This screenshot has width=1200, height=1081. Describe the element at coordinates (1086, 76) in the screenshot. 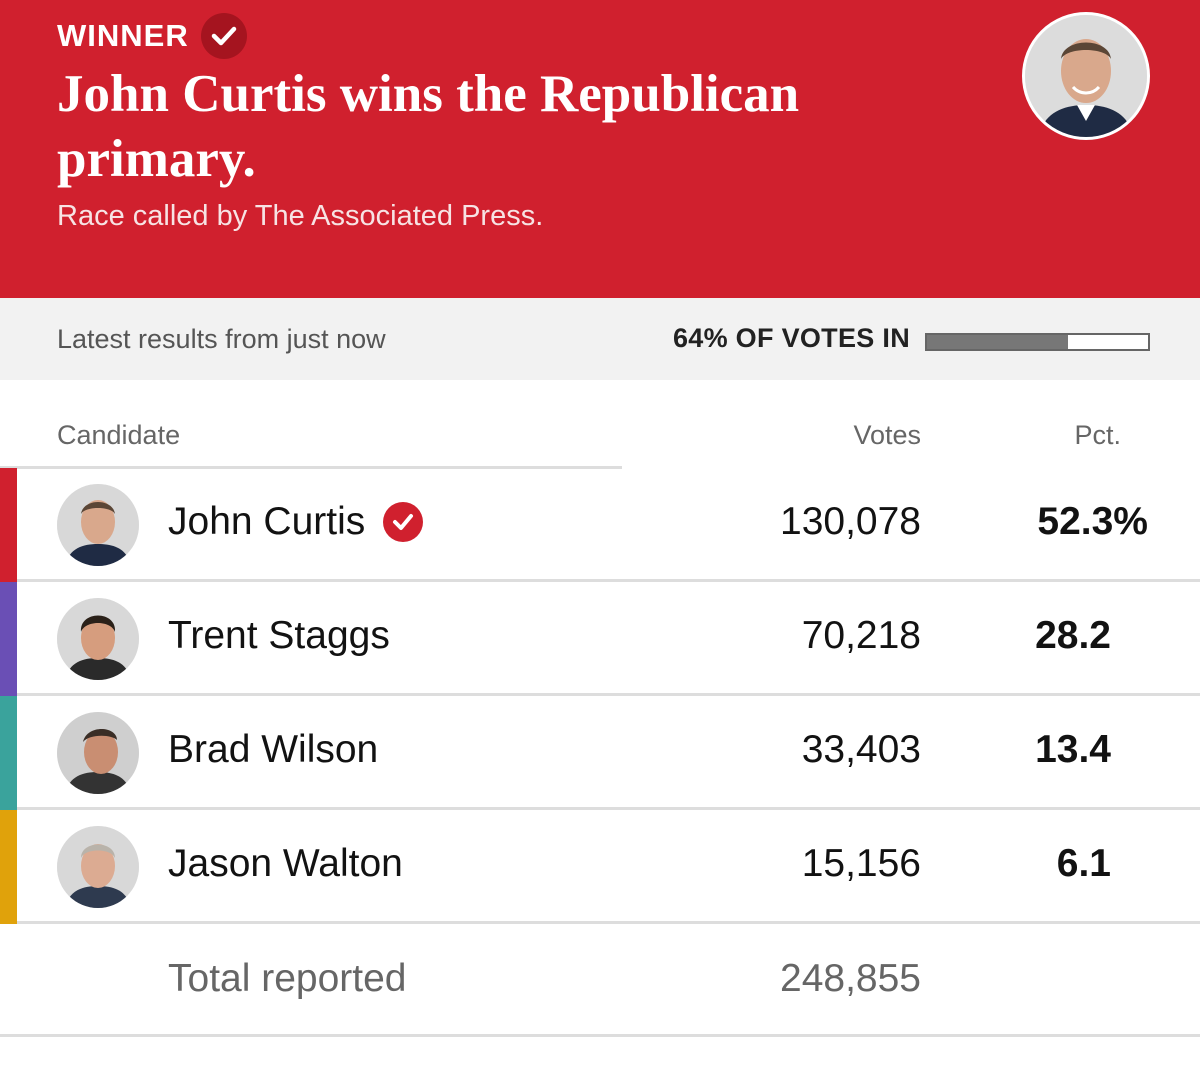

I see `winner-photo` at that location.